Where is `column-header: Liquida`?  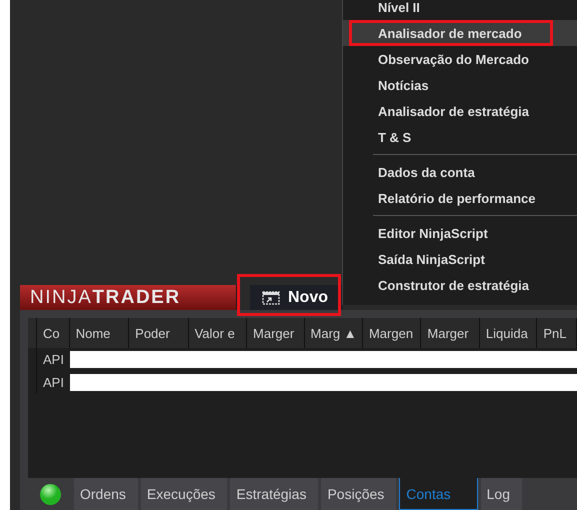 column-header: Liquida is located at coordinates (509, 333).